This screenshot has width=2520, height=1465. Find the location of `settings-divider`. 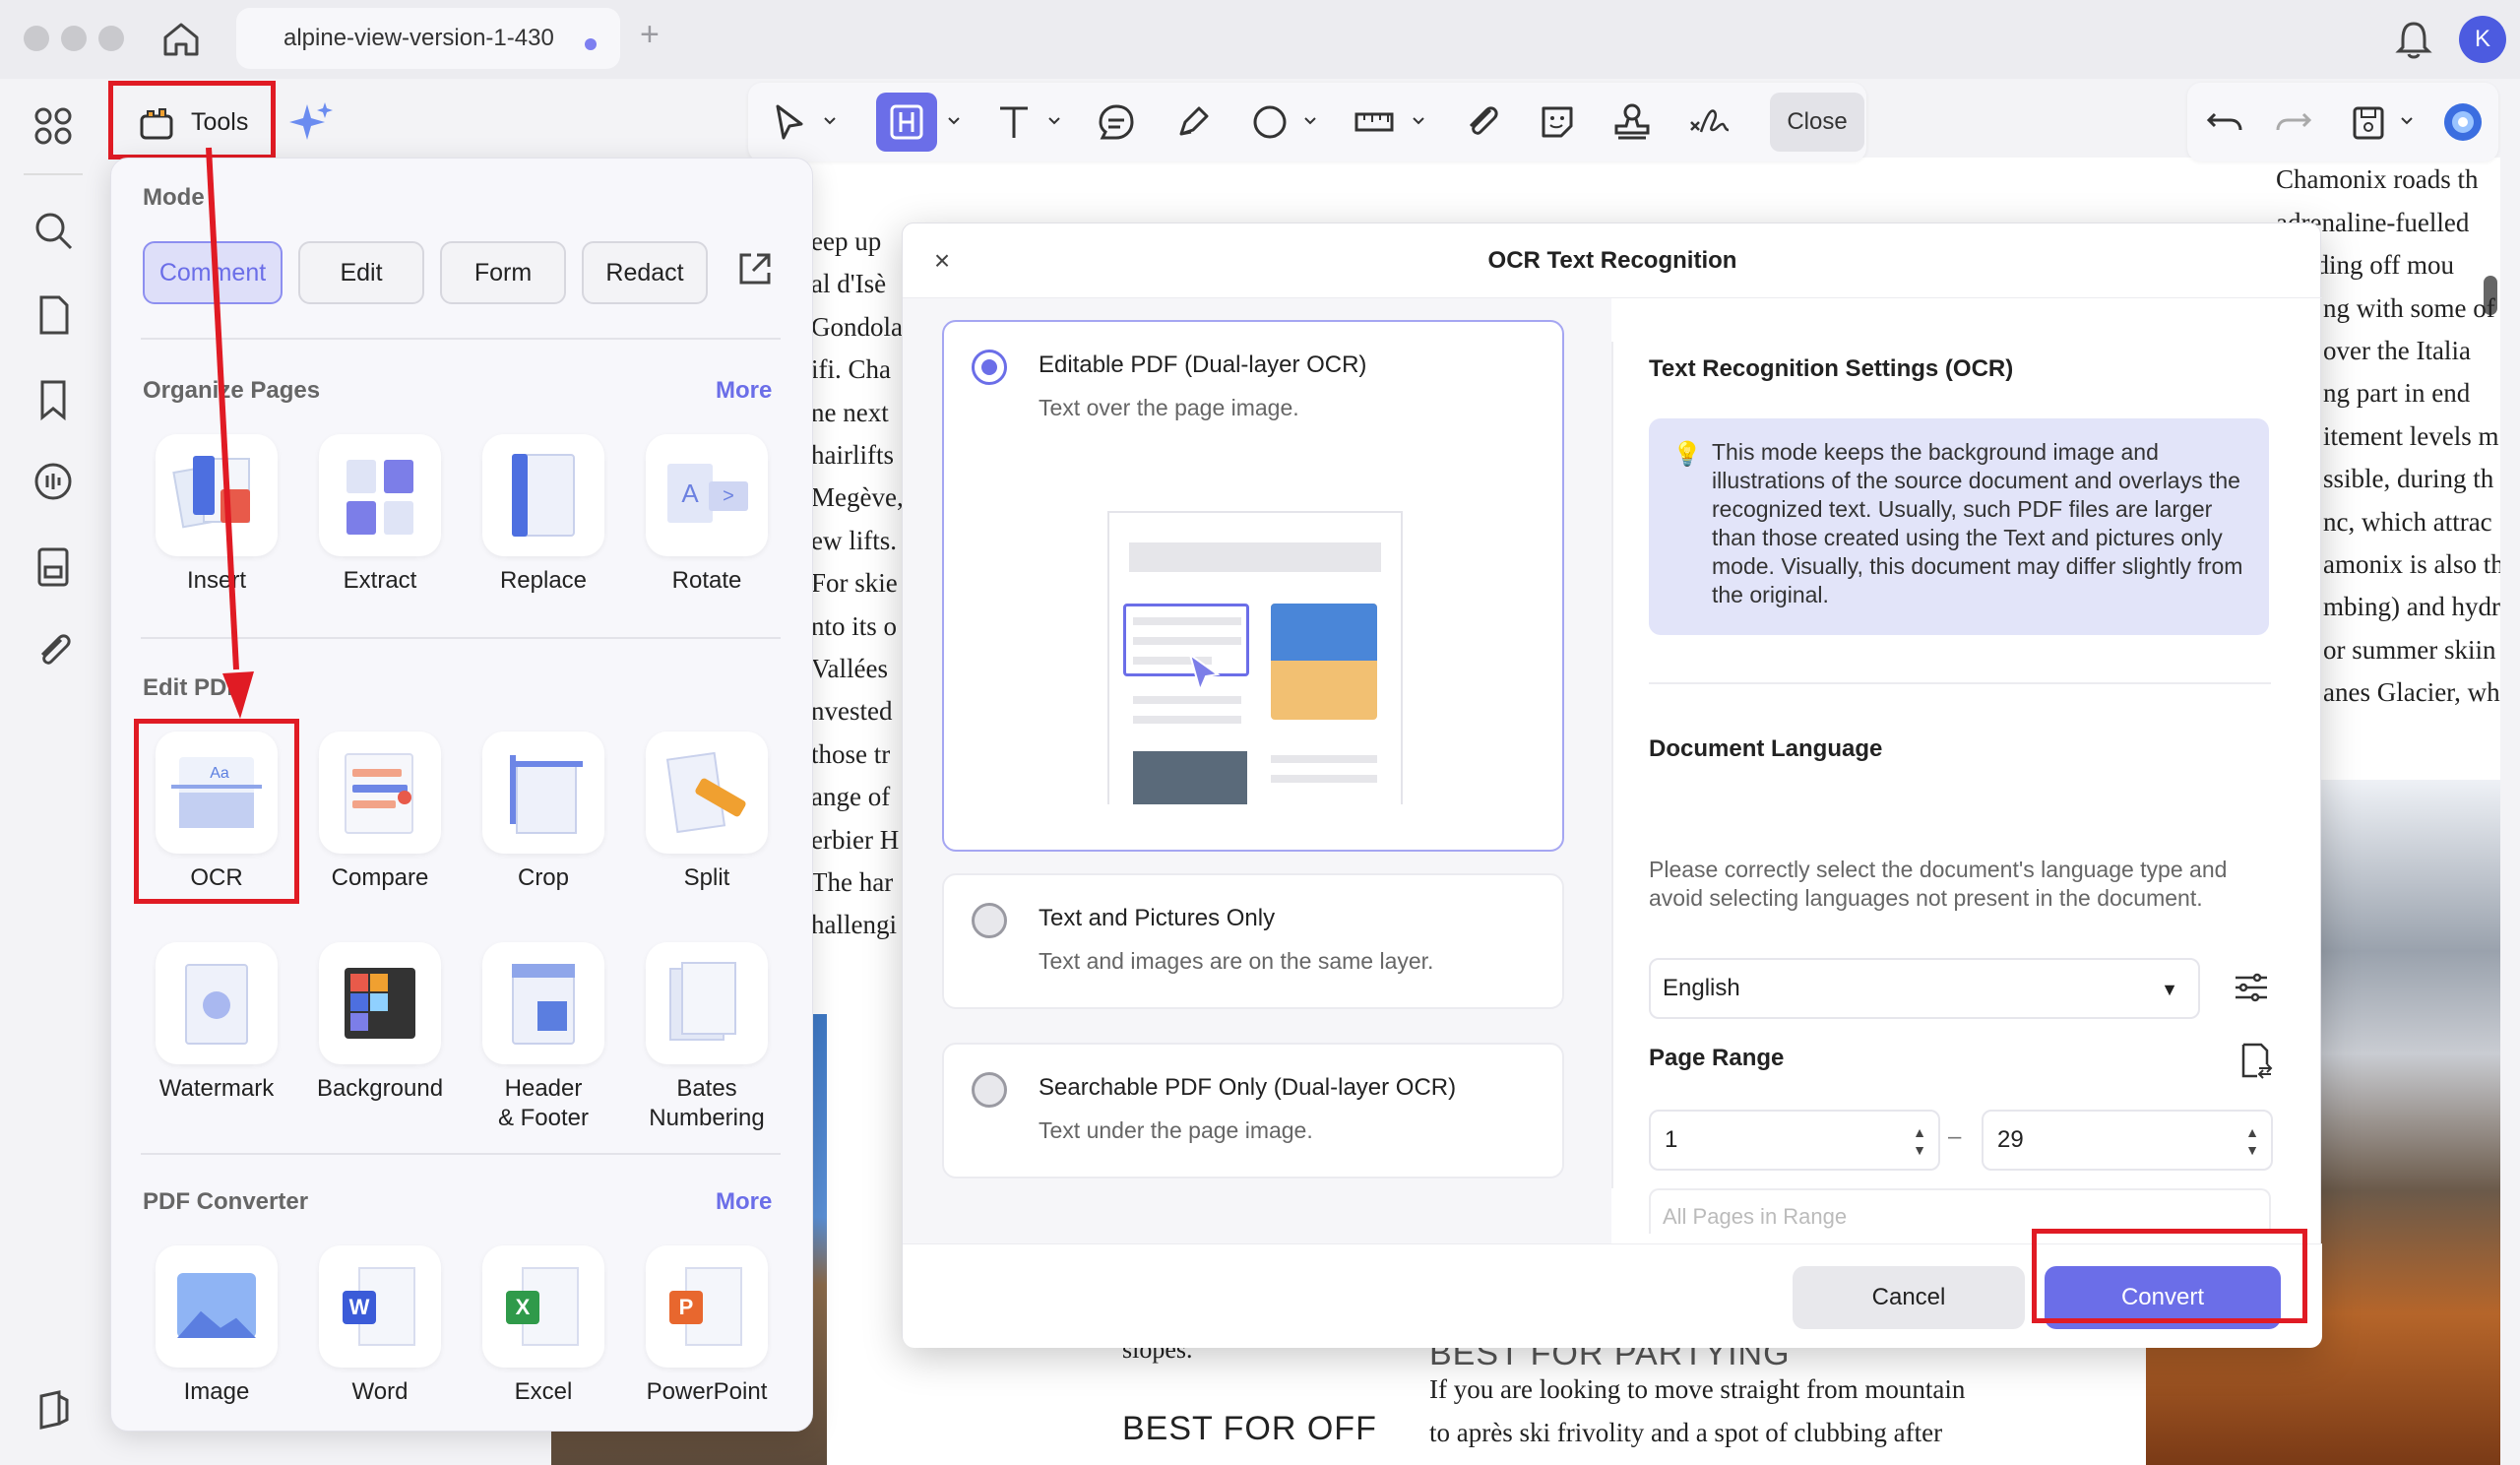

settings-divider is located at coordinates (1960, 683).